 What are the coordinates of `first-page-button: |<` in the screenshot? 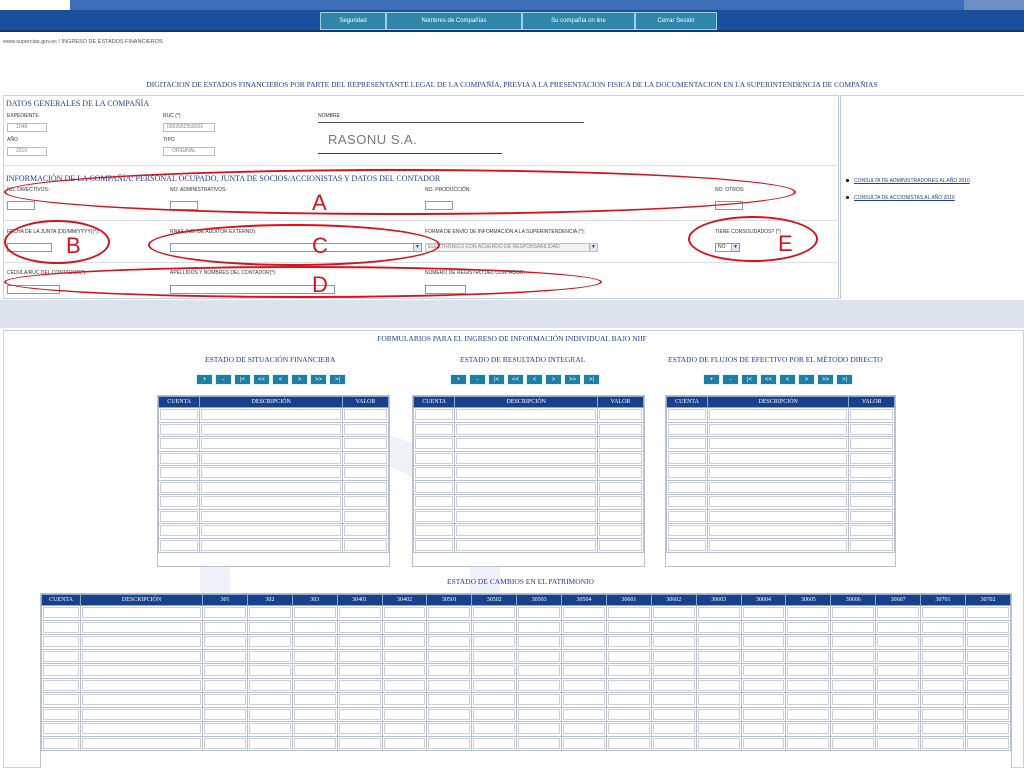 It's located at (496, 379).